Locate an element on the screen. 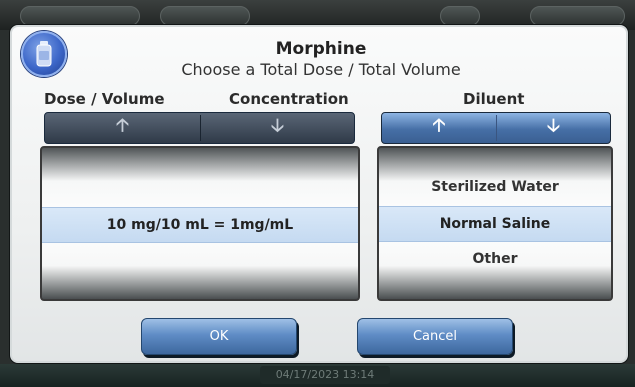 The width and height of the screenshot is (635, 387). diluent-label: Diluent is located at coordinates (494, 99).